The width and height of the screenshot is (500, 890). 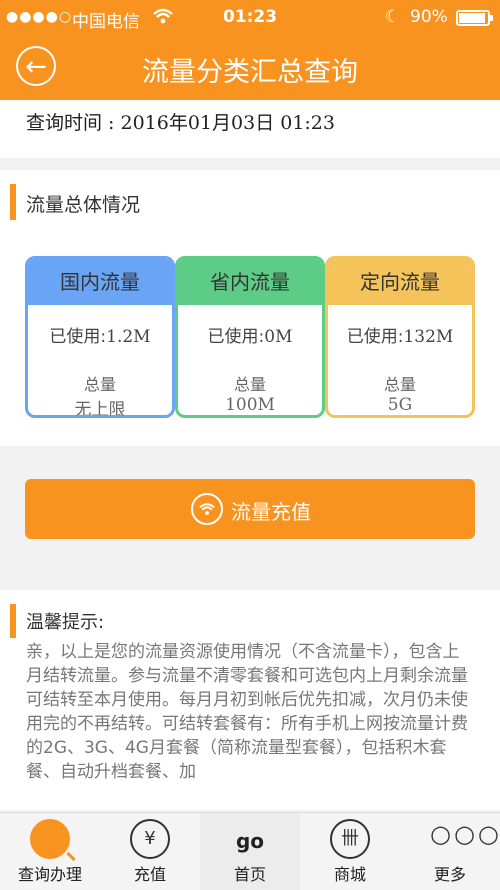 I want to click on tab-label: 首页, so click(x=249, y=874).